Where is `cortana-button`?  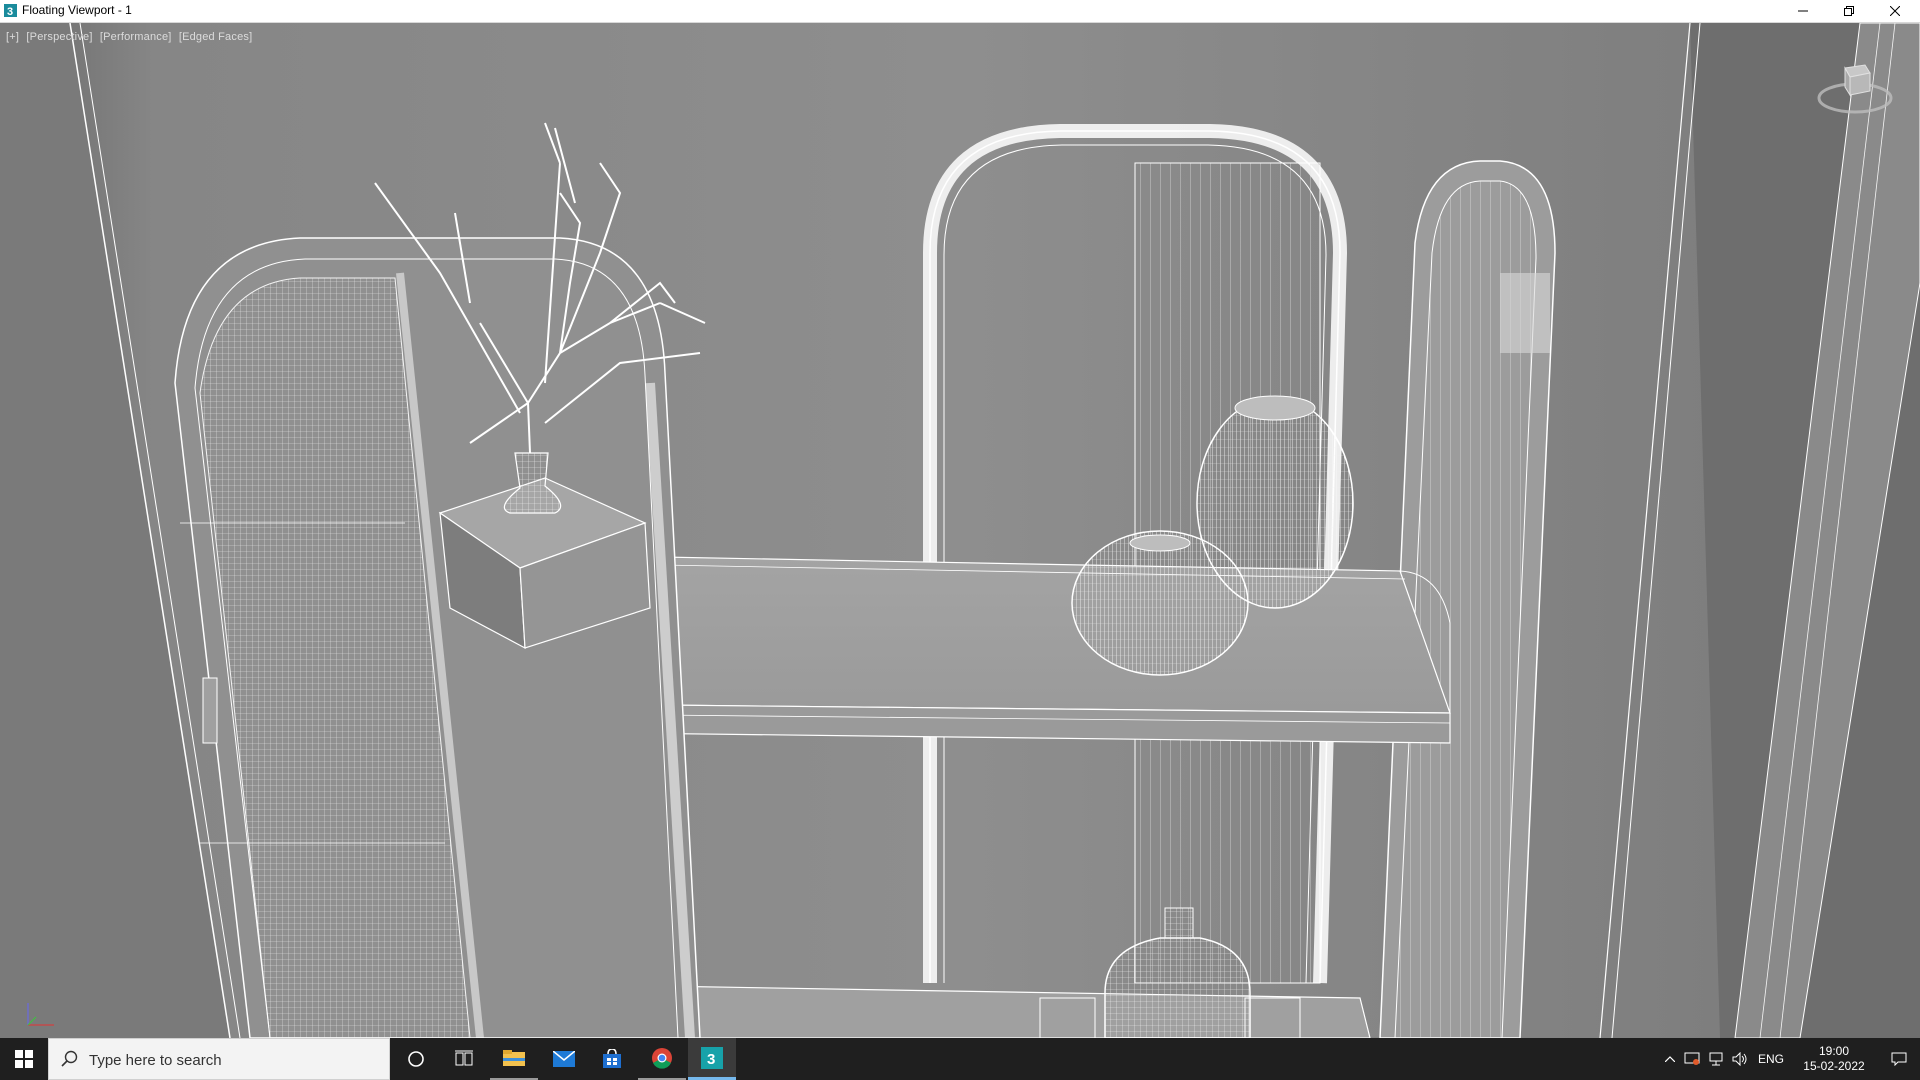
cortana-button is located at coordinates (416, 1059).